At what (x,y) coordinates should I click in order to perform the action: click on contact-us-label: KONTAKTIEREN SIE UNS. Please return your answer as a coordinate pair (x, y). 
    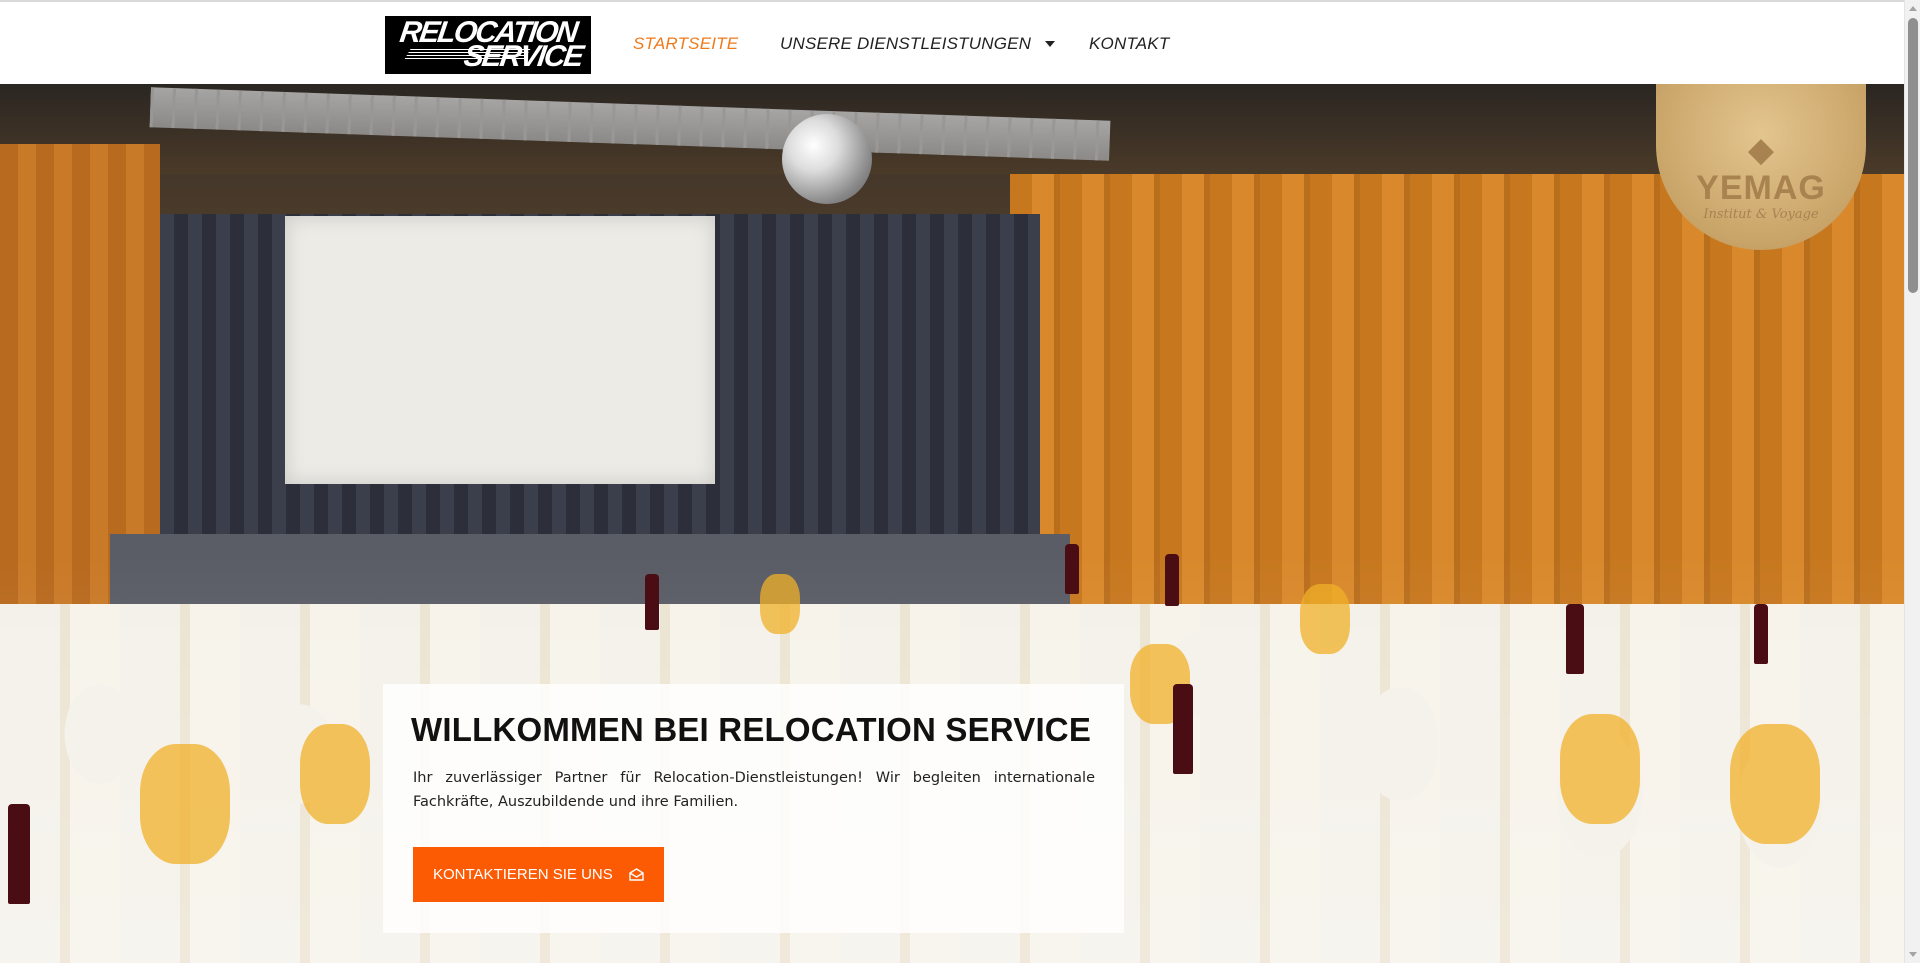
    Looking at the image, I should click on (523, 874).